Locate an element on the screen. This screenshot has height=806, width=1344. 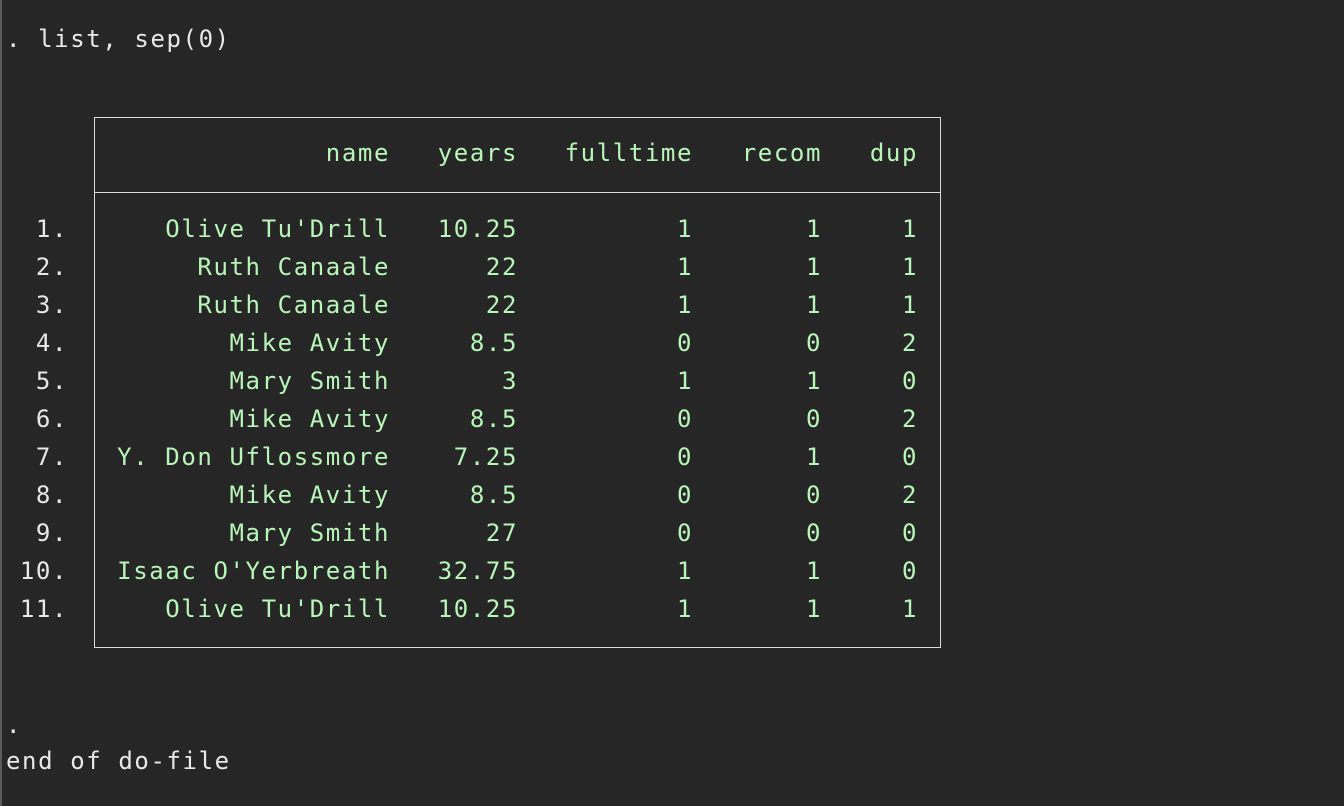
cell-years: 7.25 is located at coordinates (485, 457).